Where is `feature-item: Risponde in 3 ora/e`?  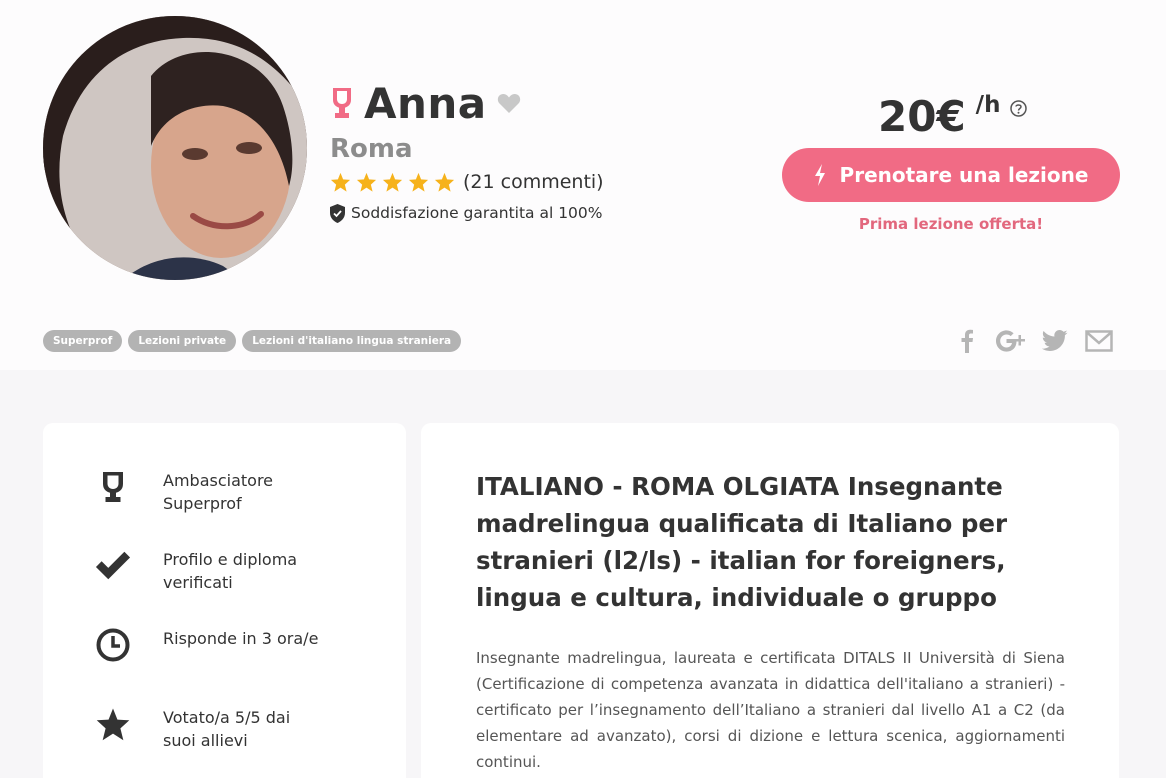 feature-item: Risponde in 3 ora/e is located at coordinates (206, 645).